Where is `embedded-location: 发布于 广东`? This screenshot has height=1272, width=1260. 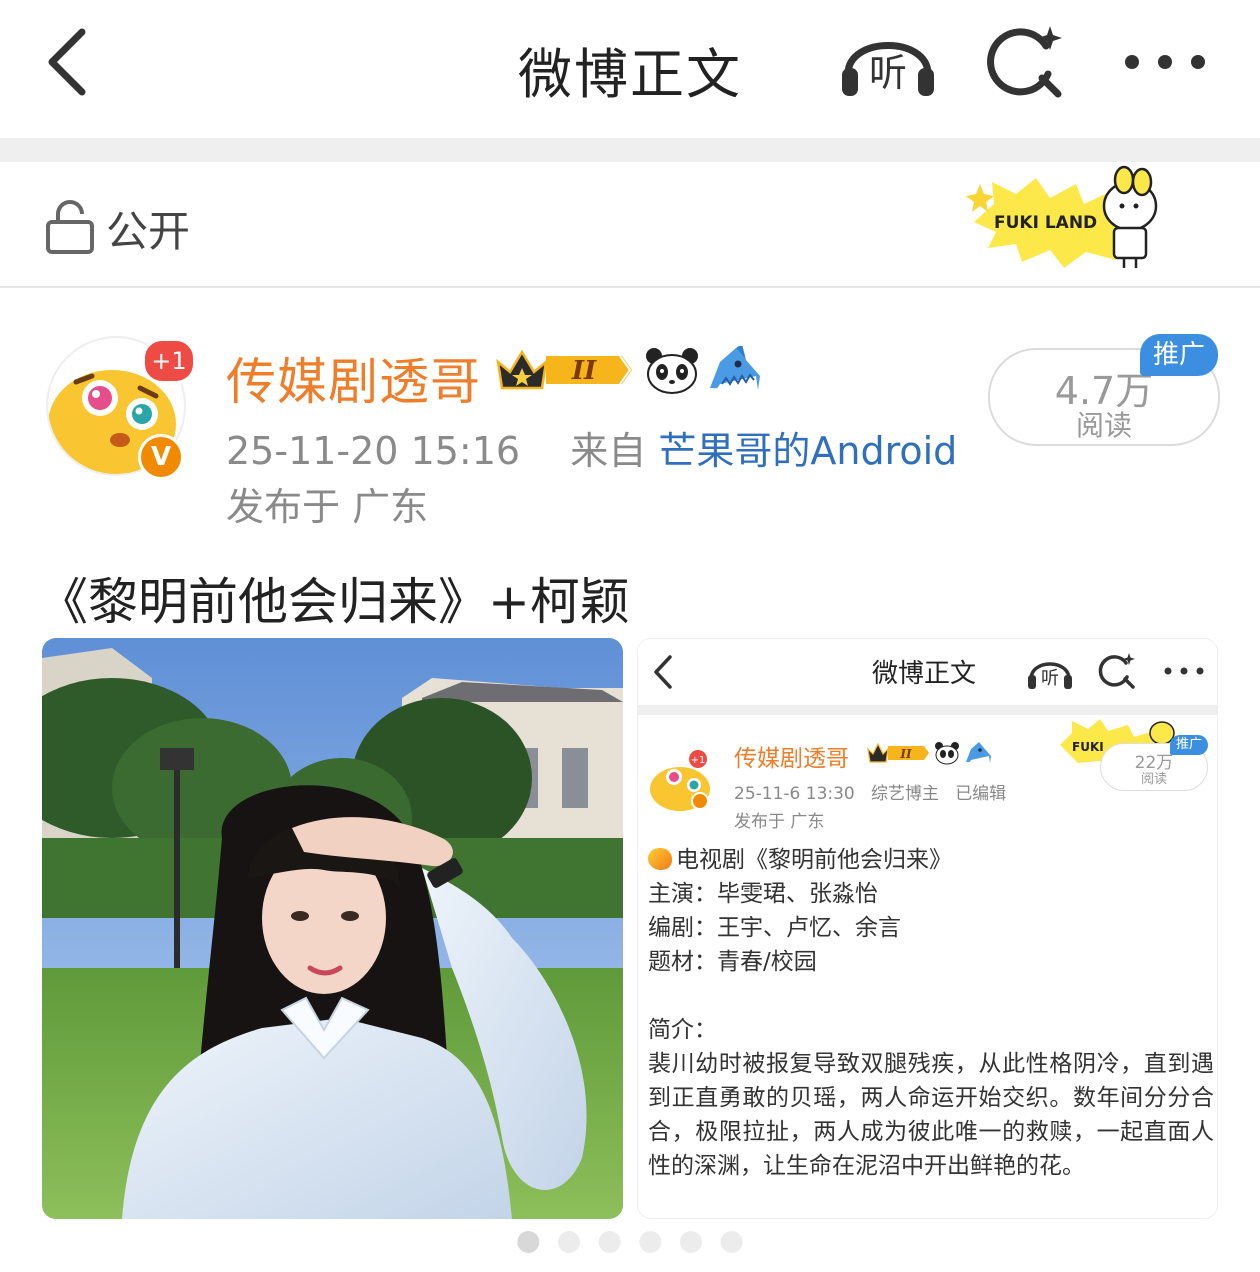
embedded-location: 发布于 广东 is located at coordinates (779, 822).